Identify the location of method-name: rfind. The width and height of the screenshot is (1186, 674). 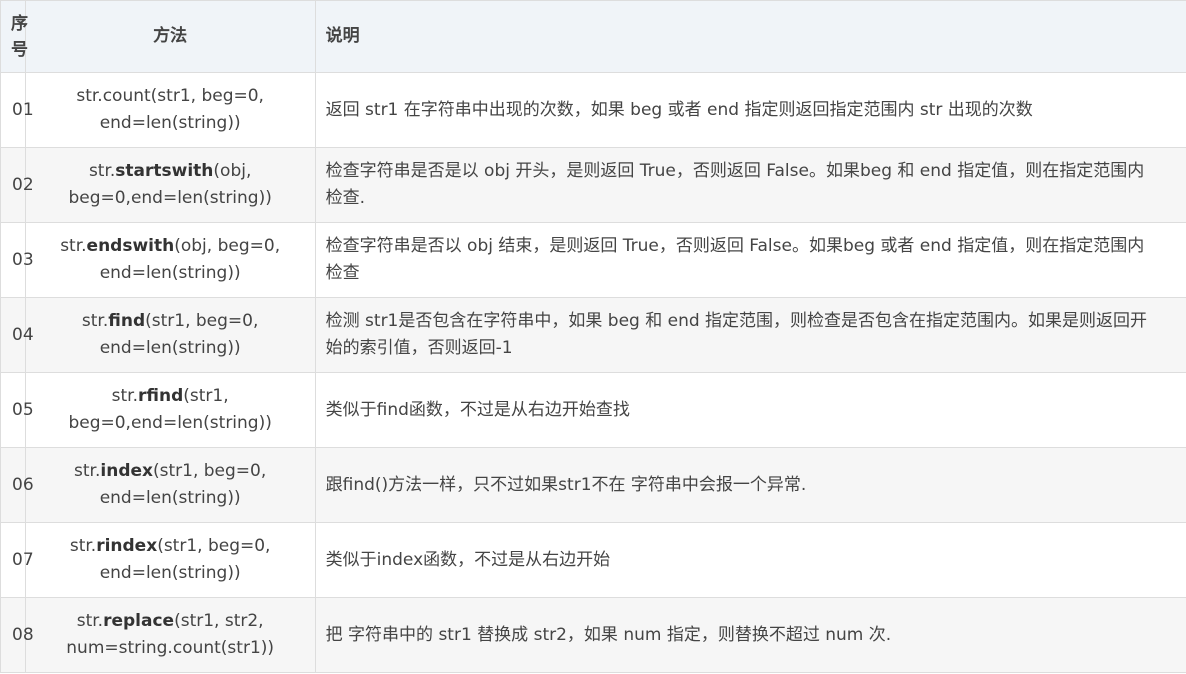
(161, 396).